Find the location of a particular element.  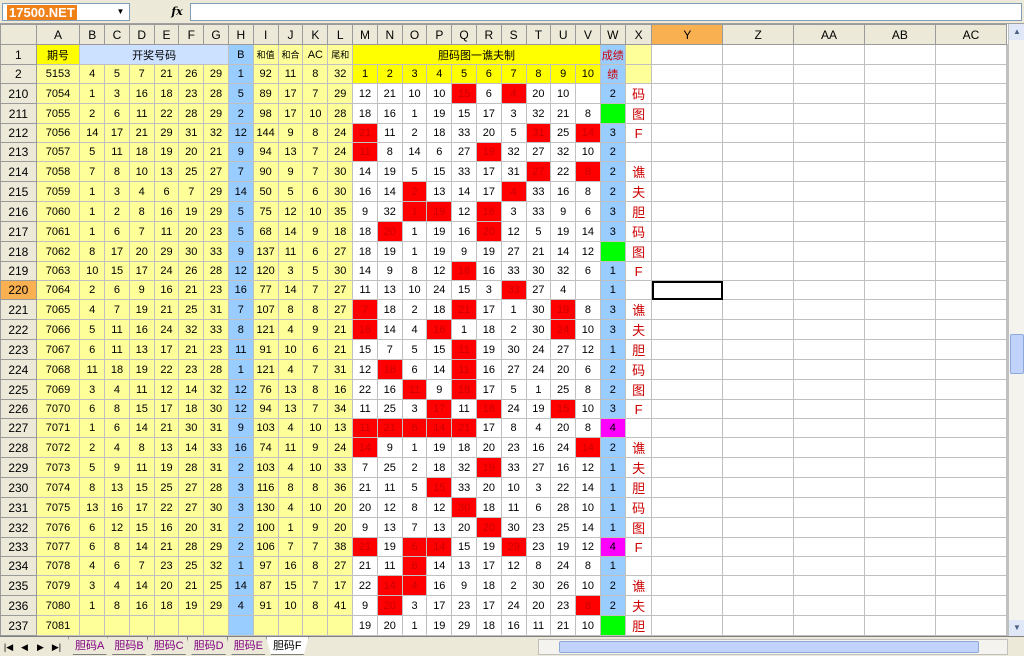

miss-count-cell: 25 is located at coordinates (563, 133).